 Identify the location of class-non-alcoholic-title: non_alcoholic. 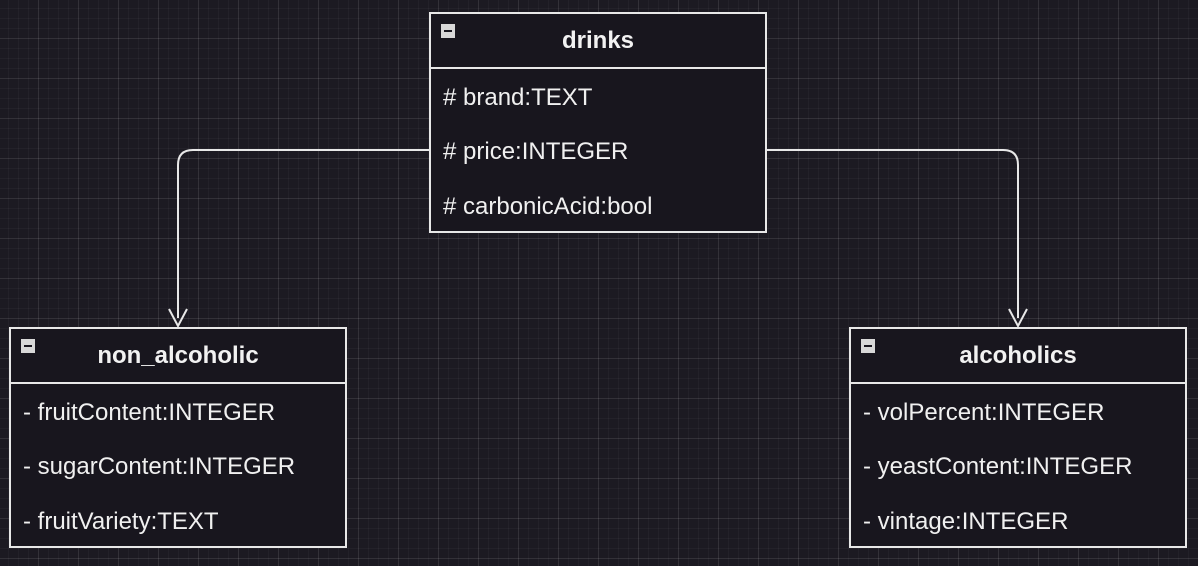
(178, 355).